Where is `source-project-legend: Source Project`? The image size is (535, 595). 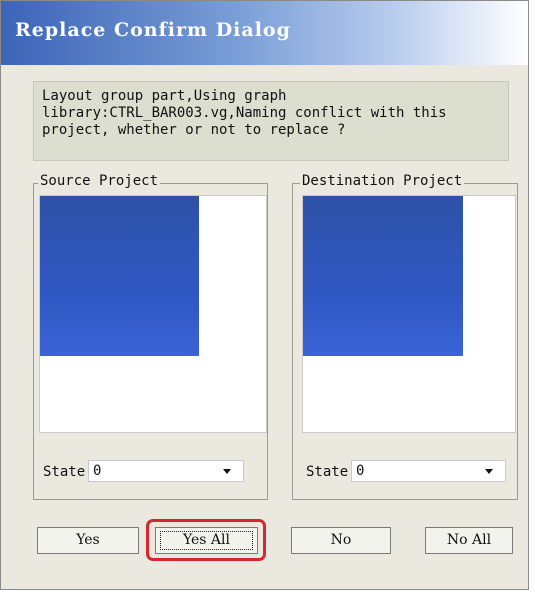
source-project-legend: Source Project is located at coordinates (99, 181).